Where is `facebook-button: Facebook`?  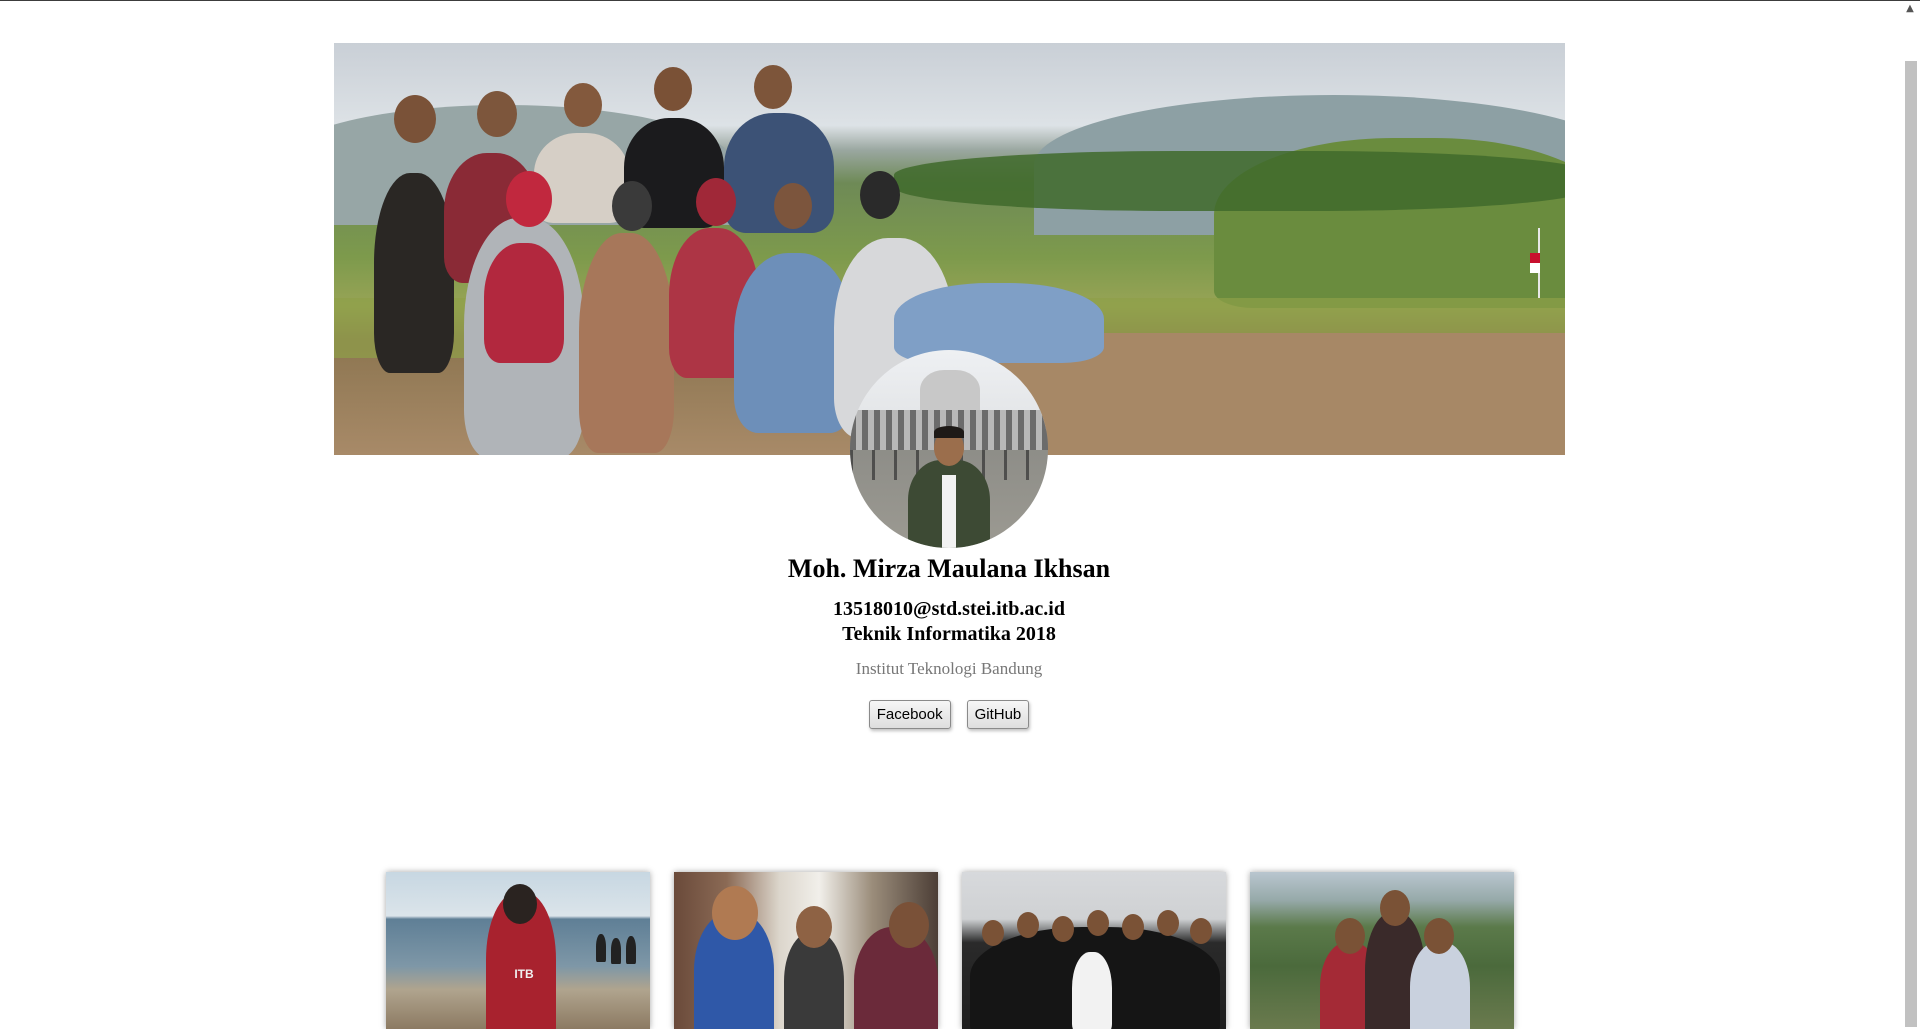
facebook-button: Facebook is located at coordinates (909, 714).